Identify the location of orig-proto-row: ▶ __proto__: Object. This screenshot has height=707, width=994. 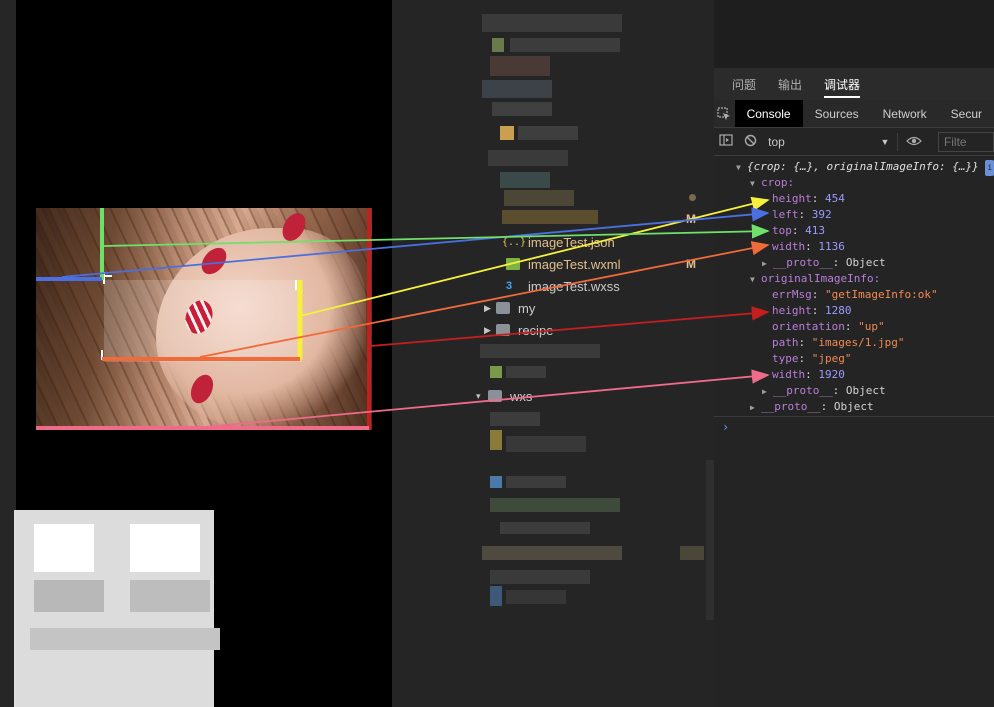
(824, 391).